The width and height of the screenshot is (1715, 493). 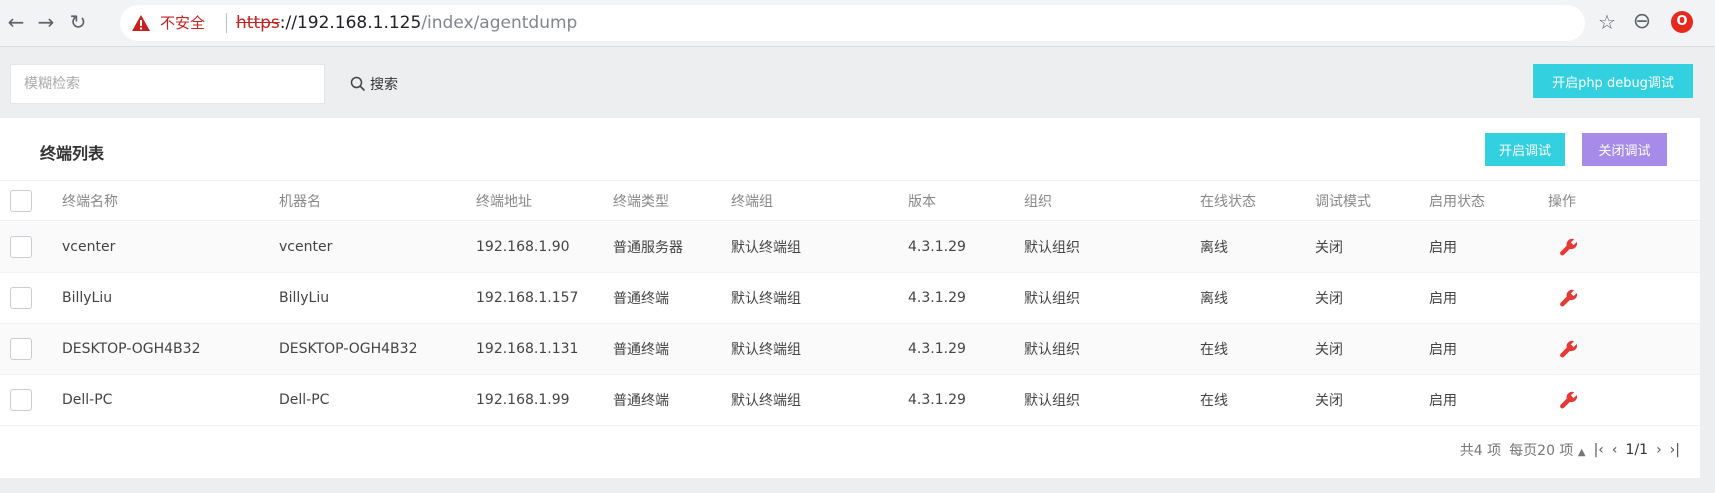 I want to click on search-icon, so click(x=358, y=84).